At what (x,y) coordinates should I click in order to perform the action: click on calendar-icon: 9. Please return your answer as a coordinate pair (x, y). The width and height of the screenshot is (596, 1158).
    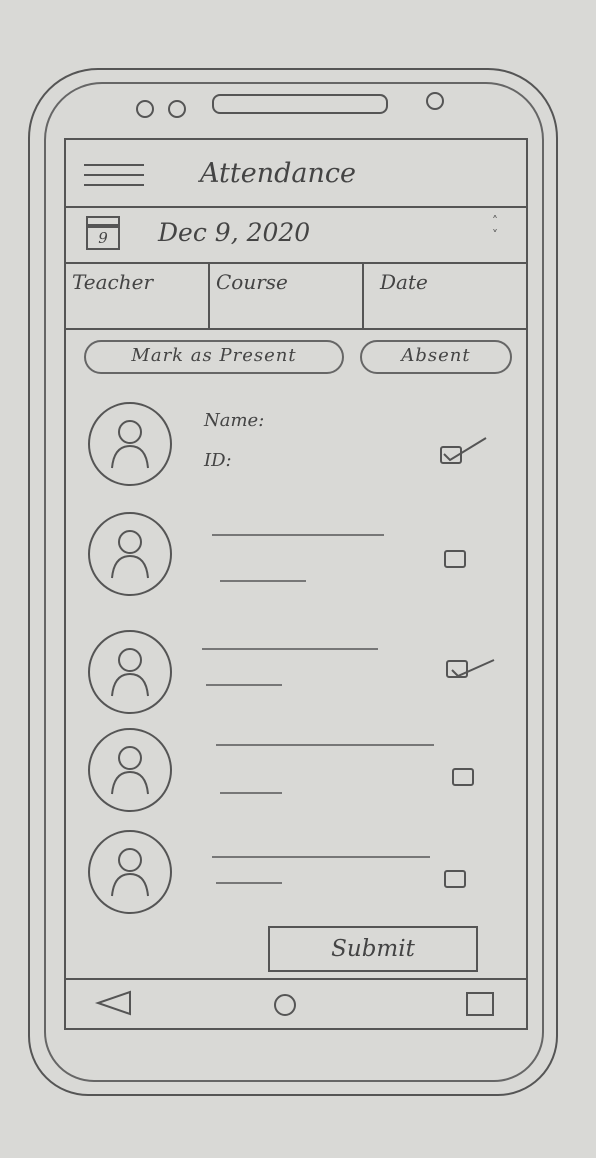
    Looking at the image, I should click on (103, 234).